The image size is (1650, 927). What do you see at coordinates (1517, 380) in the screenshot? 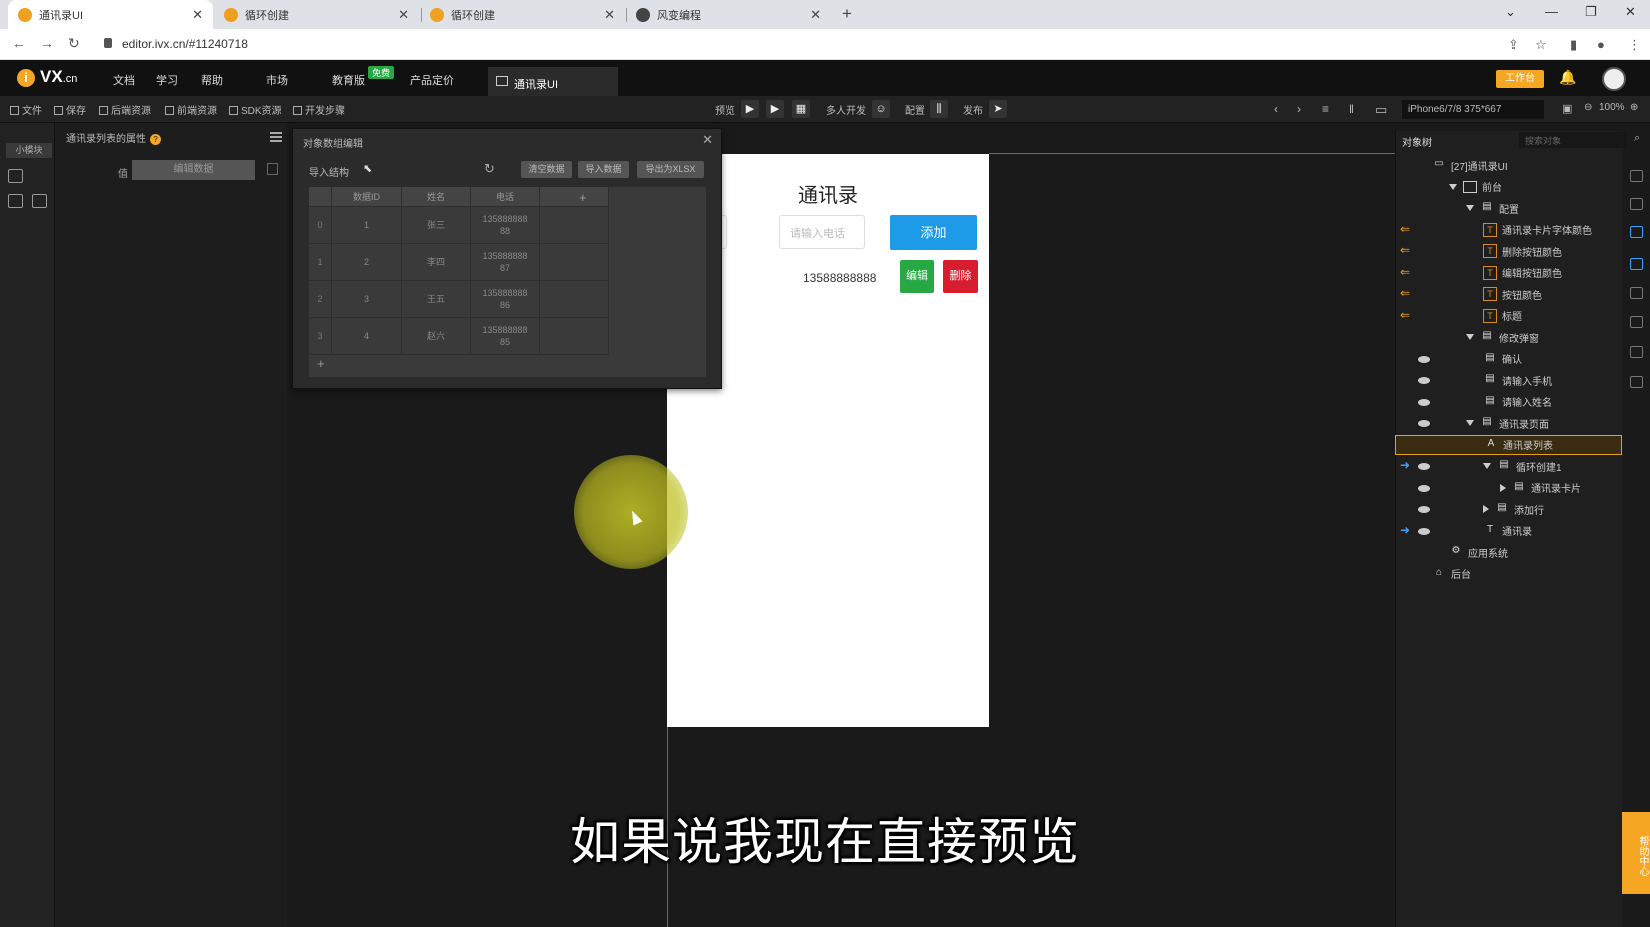
I see `tree-node: ▤ 请输入手机` at bounding box center [1517, 380].